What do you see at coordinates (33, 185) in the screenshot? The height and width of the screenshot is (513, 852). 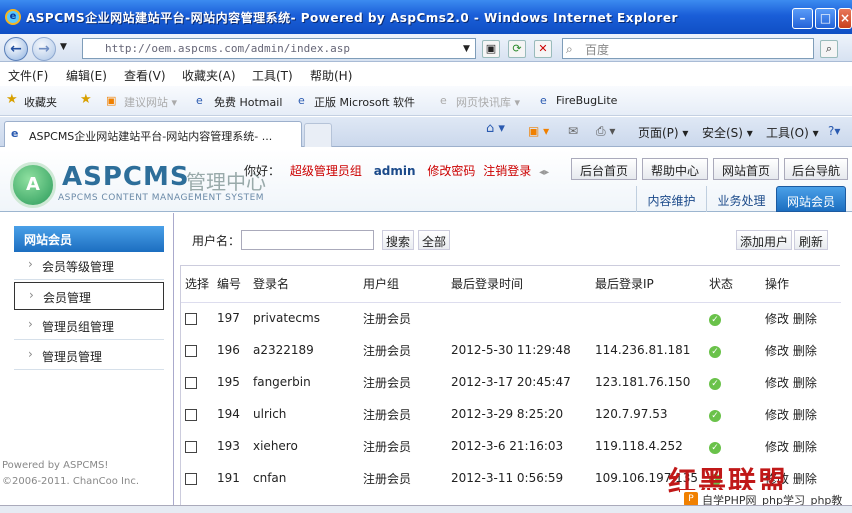 I see `aspcms-logo-icon: A` at bounding box center [33, 185].